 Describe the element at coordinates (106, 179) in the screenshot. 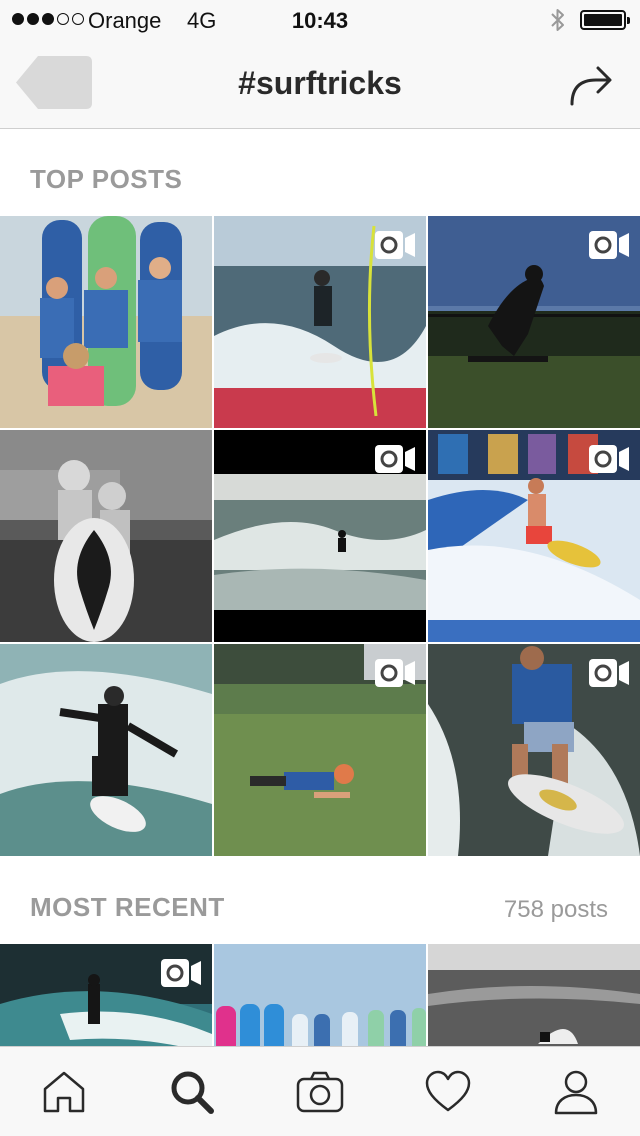

I see `top-posts-header: TOP POSTS` at that location.